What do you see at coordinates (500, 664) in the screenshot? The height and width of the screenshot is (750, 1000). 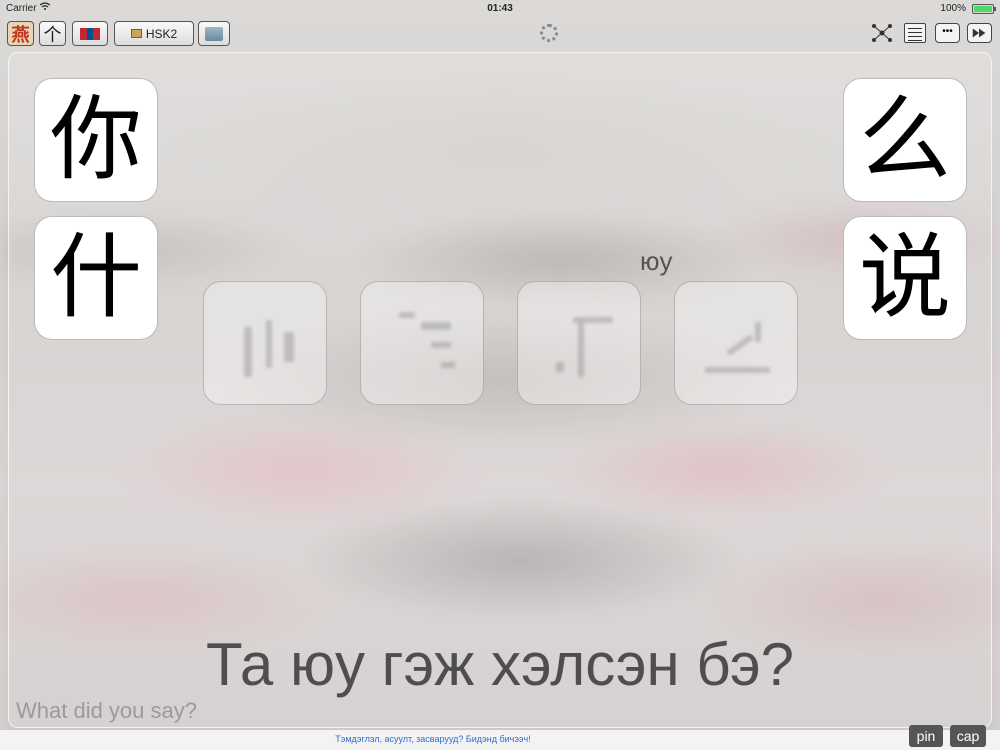 I see `translation-text: Та юу гэж хэлсэн бэ?` at bounding box center [500, 664].